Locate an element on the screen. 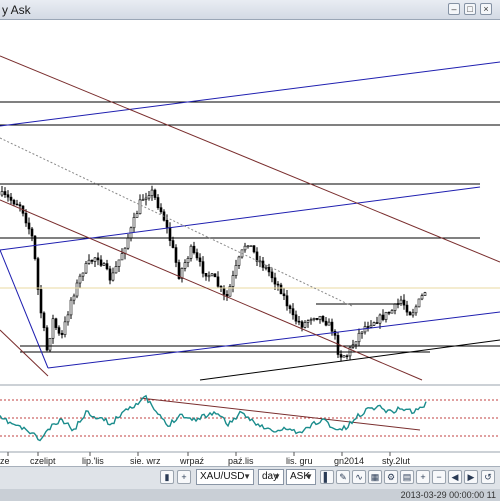 This screenshot has width=500, height=501. x-axis-label: paź.lis is located at coordinates (241, 461).